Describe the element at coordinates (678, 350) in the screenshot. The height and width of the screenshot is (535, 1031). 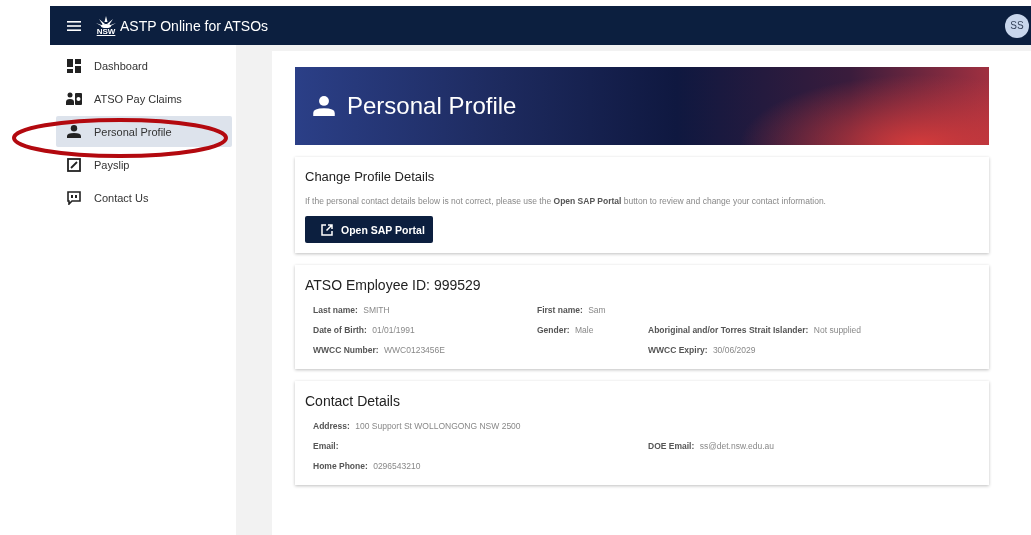
I see `field-label: WWCC Expiry:` at that location.